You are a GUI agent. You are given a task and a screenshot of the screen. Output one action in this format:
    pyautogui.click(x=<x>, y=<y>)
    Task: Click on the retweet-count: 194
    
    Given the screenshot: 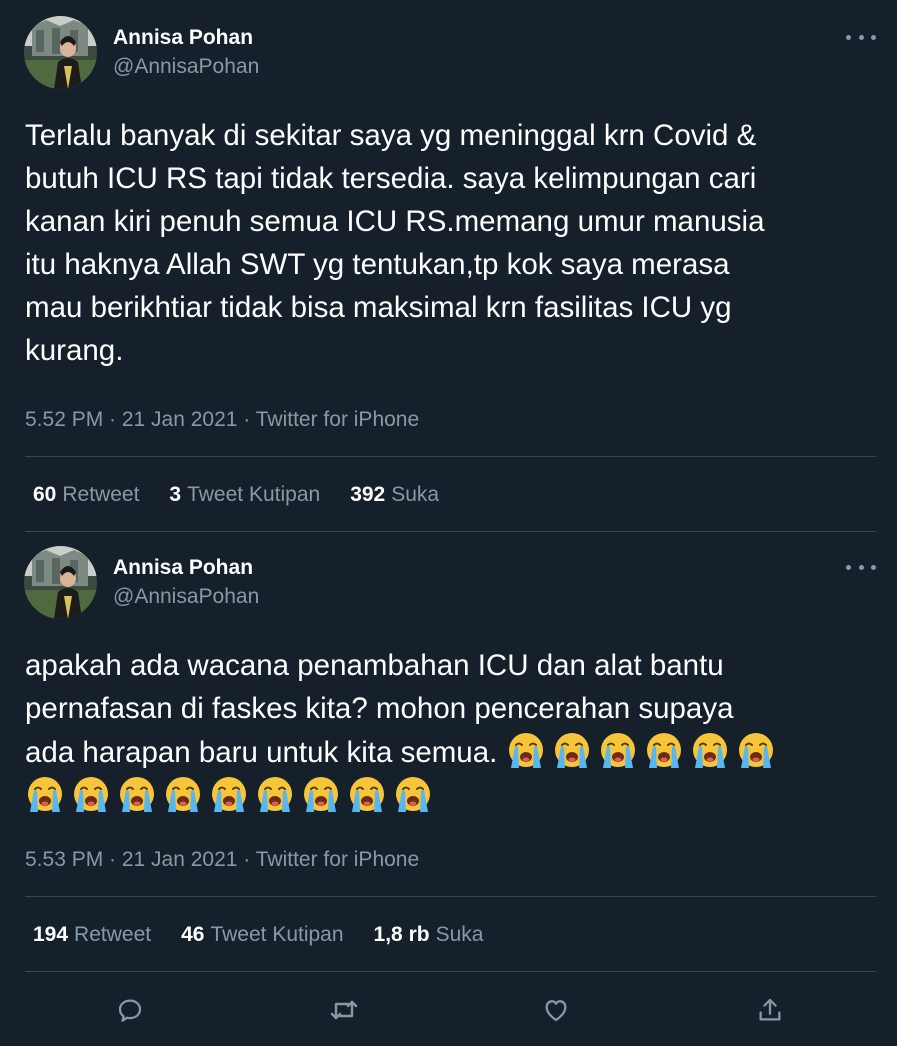 What is the action you would take?
    pyautogui.click(x=51, y=934)
    